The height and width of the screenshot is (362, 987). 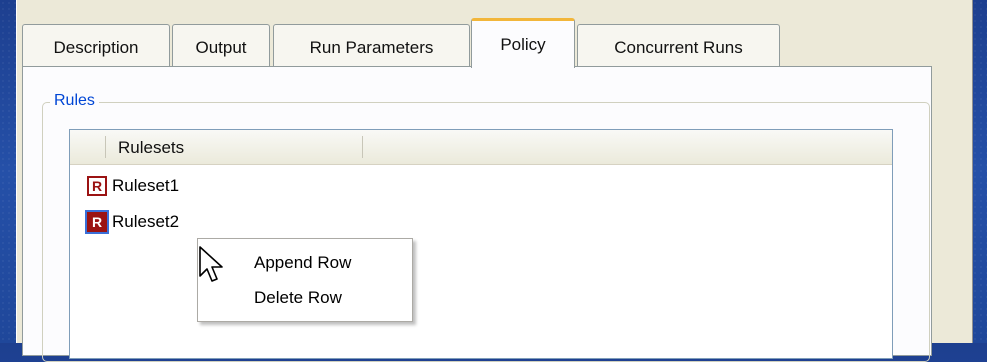 I want to click on menu-item-append-row: Append Row, so click(x=302, y=263).